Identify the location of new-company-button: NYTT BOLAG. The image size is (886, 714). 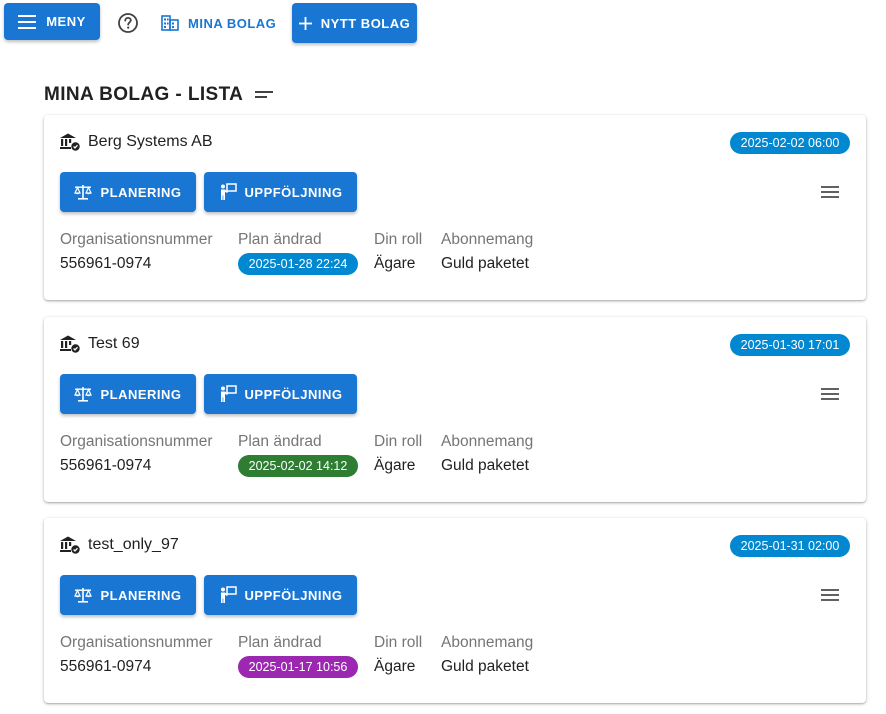
(354, 23).